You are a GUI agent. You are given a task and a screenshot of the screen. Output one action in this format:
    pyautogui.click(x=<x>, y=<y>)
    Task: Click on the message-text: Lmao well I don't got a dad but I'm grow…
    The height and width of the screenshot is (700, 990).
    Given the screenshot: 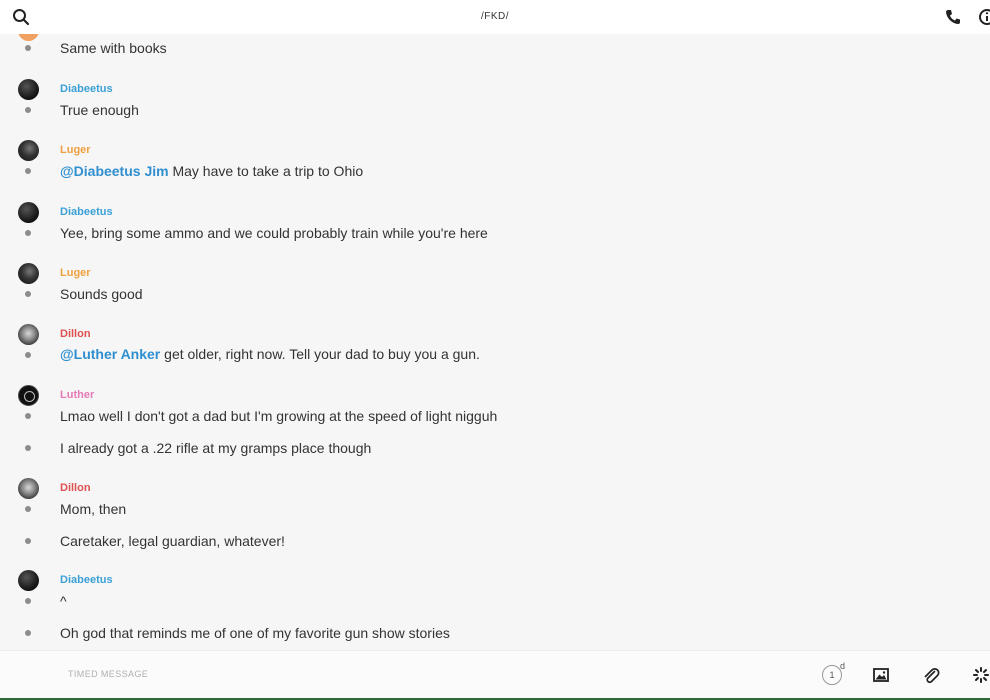 What is the action you would take?
    pyautogui.click(x=279, y=416)
    